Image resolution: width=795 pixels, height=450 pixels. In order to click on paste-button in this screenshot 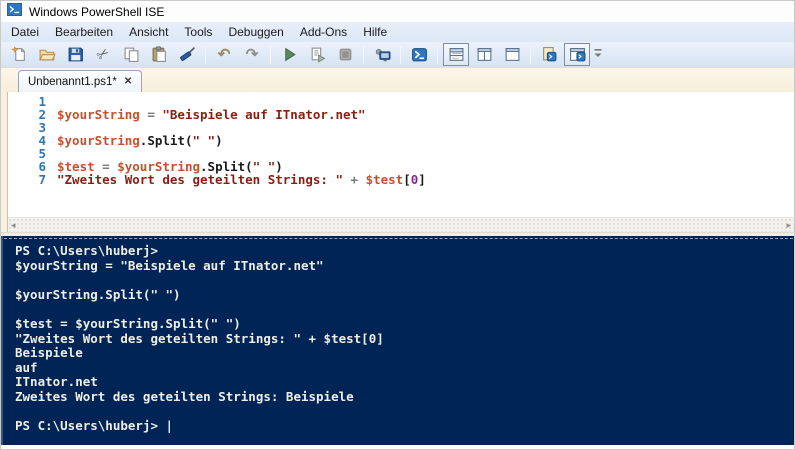, I will do `click(159, 54)`.